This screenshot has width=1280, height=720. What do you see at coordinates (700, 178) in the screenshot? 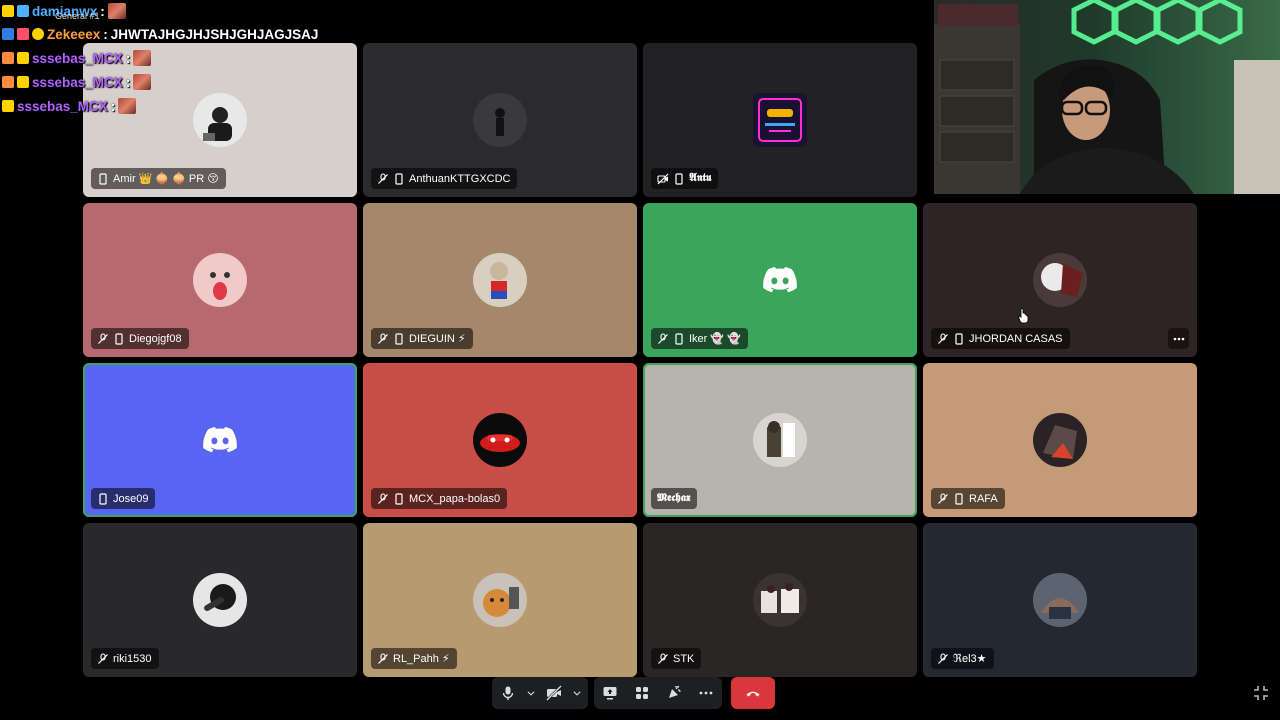
I see `participant-name: 𝕬𝖓𝖙𝖚` at bounding box center [700, 178].